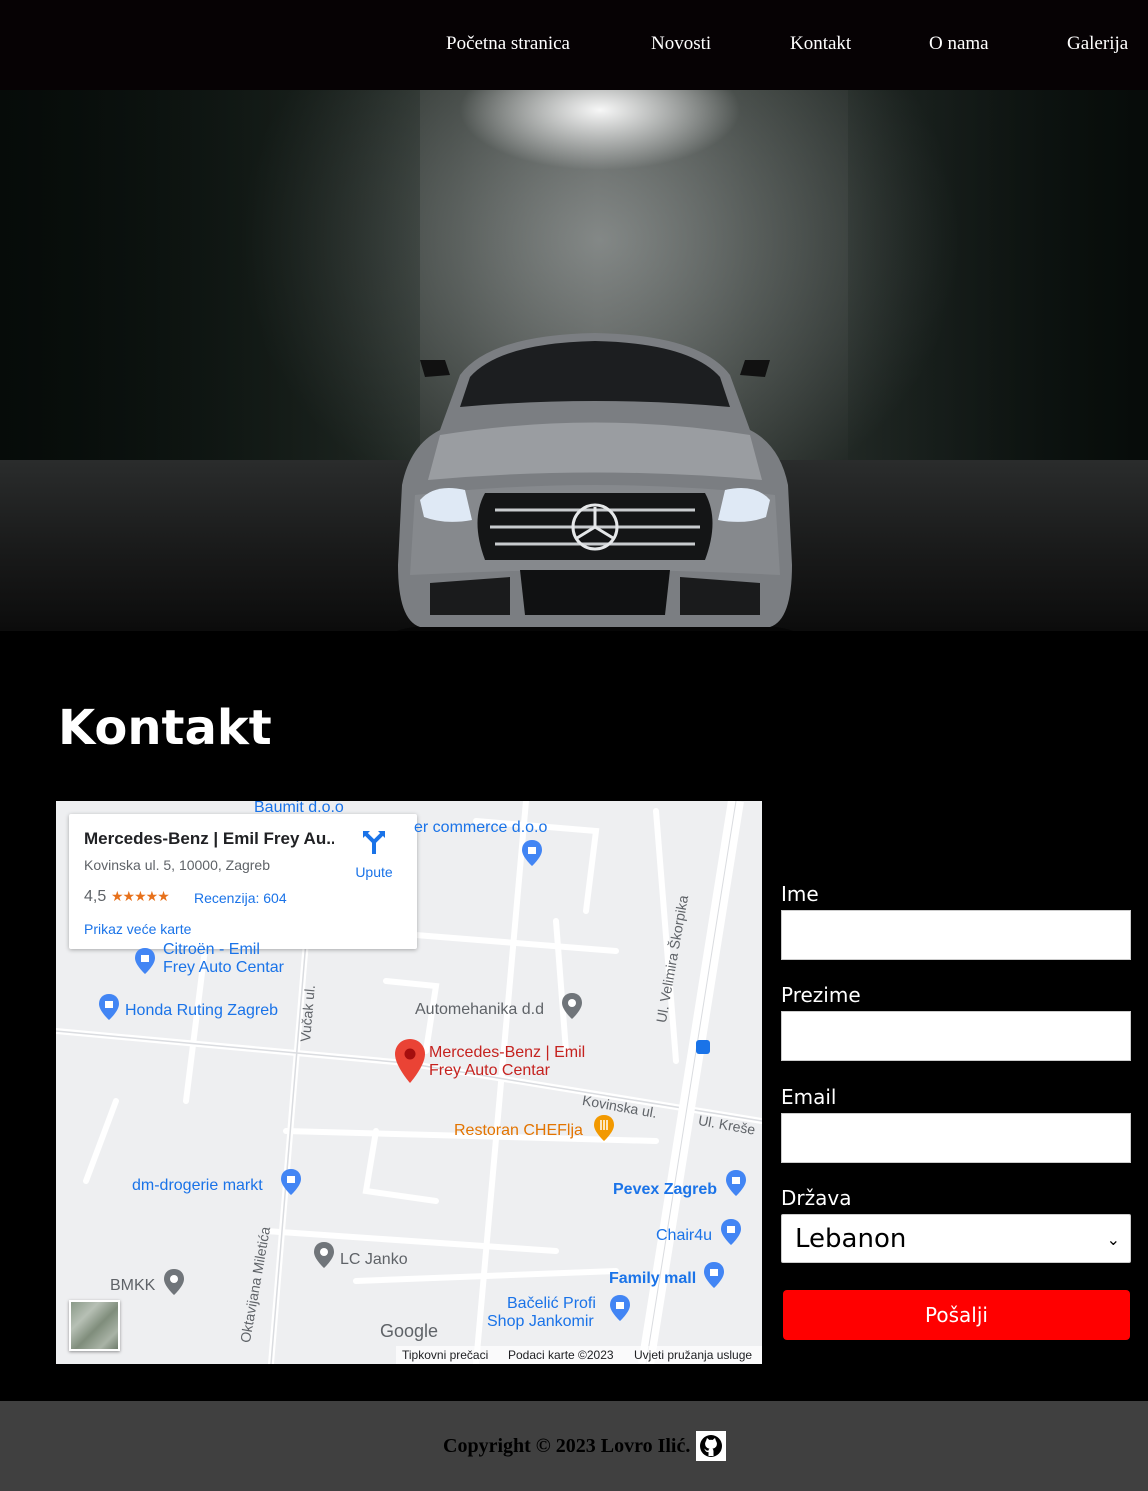 Image resolution: width=1148 pixels, height=1491 pixels. What do you see at coordinates (998, 300) in the screenshot?
I see `hero-forest-right` at bounding box center [998, 300].